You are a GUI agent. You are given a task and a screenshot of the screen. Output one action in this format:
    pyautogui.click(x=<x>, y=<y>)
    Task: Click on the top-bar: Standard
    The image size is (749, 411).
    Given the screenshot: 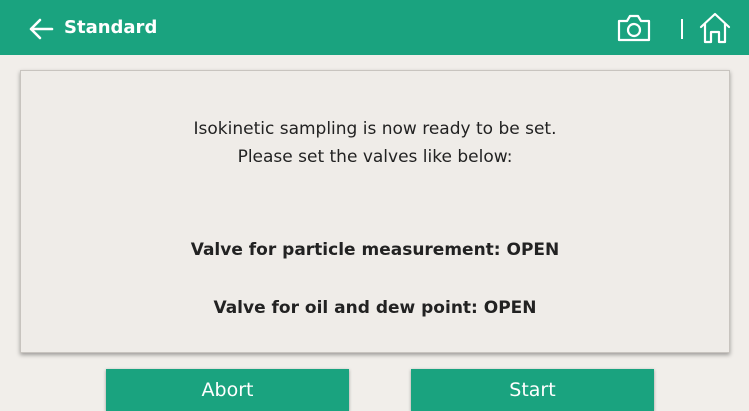 What is the action you would take?
    pyautogui.click(x=374, y=27)
    